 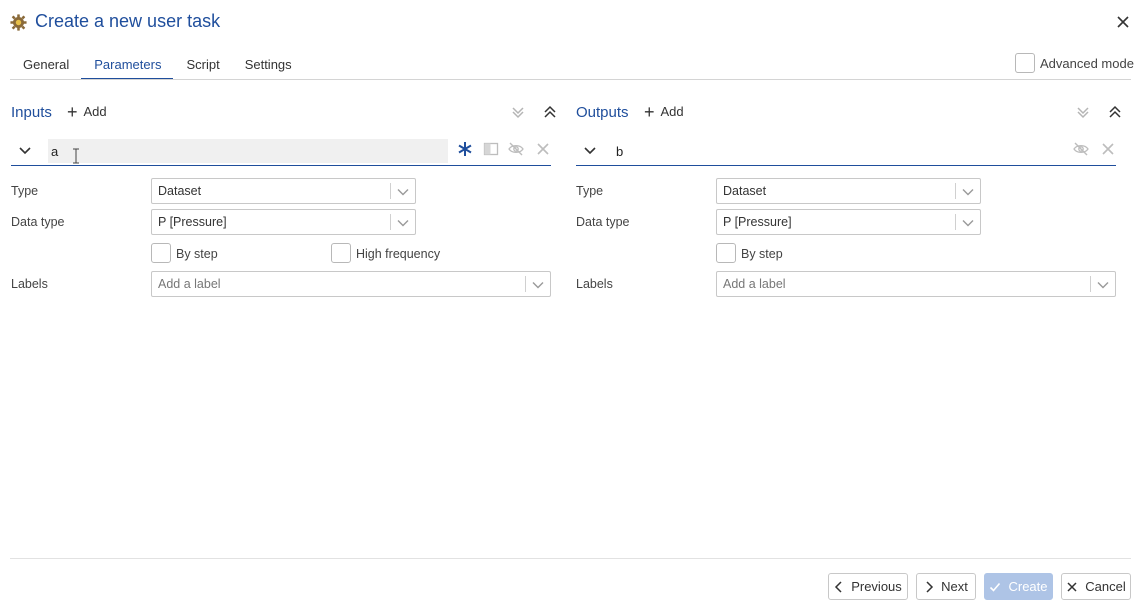 What do you see at coordinates (594, 284) in the screenshot?
I see `output-labels-label: Labels` at bounding box center [594, 284].